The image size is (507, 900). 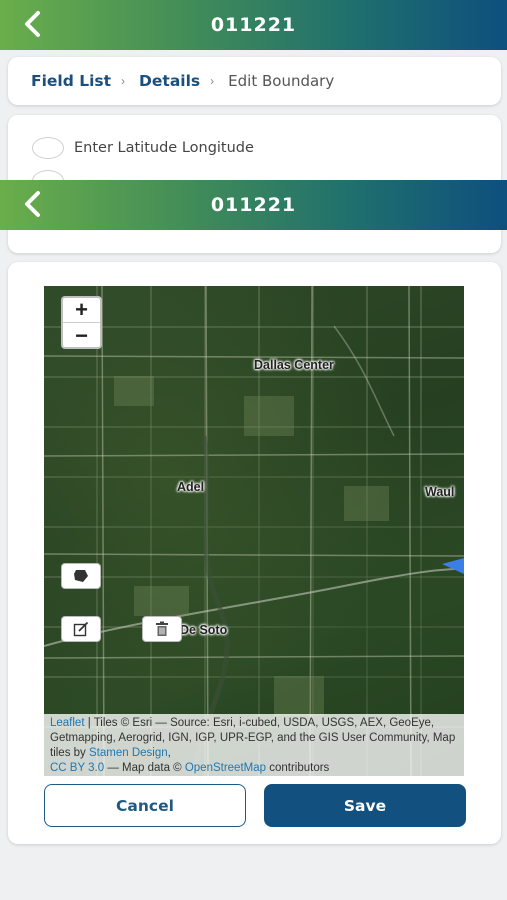 What do you see at coordinates (145, 805) in the screenshot?
I see `cancel-button: Cancel` at bounding box center [145, 805].